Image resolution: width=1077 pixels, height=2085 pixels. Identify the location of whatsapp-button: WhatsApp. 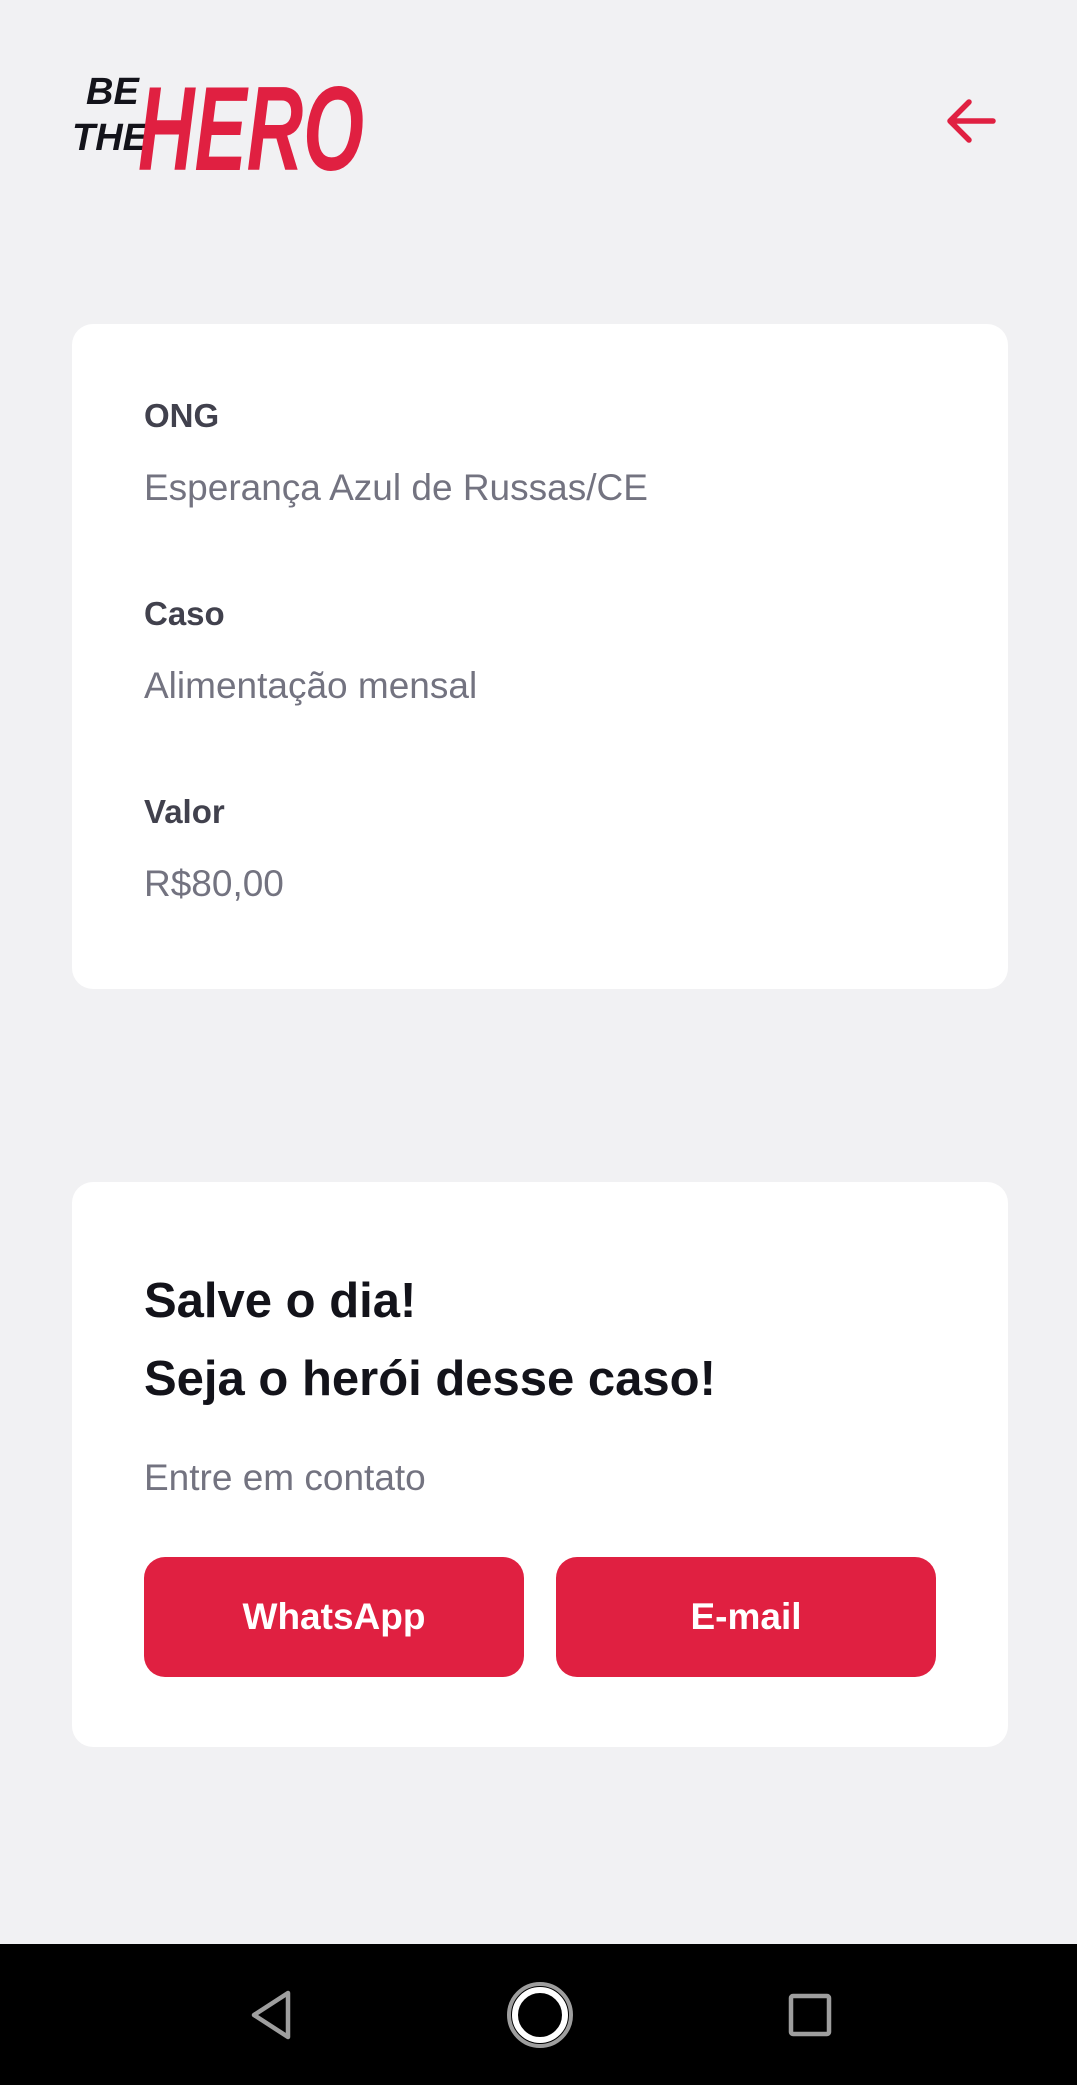
(334, 1617).